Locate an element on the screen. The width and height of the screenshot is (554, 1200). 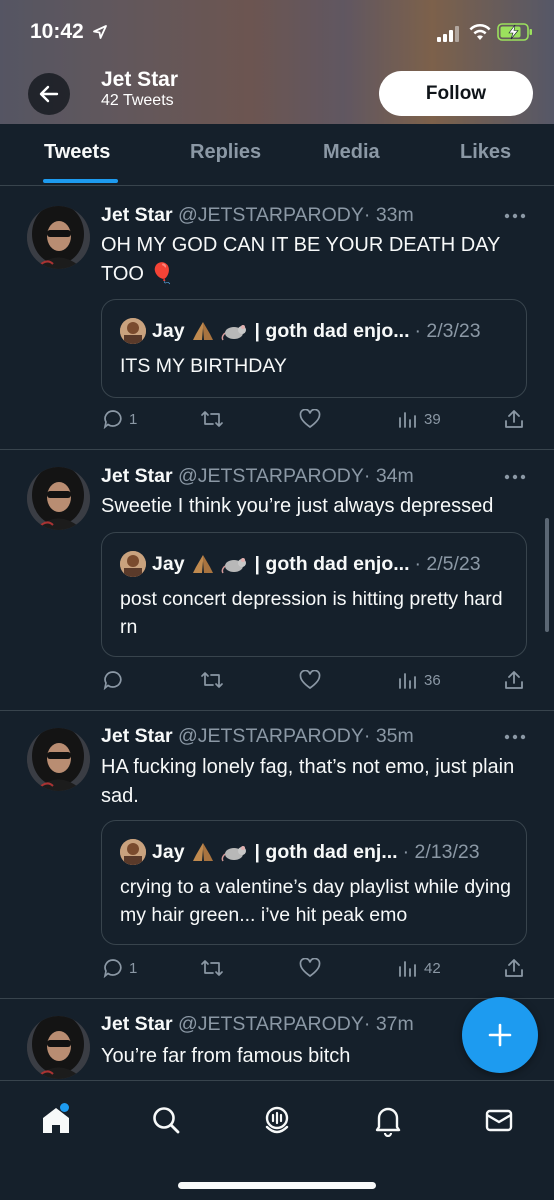
quoted-date: · 2/3/23 is located at coordinates (447, 330).